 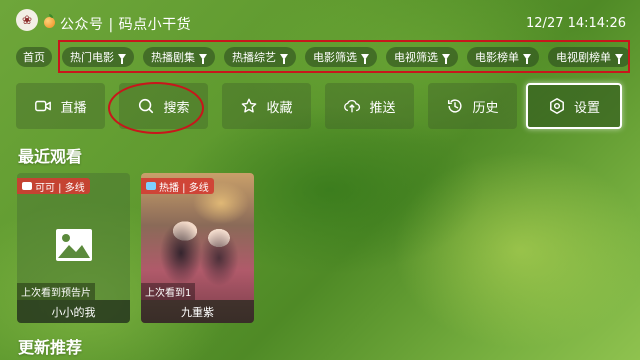 What do you see at coordinates (73, 108) in the screenshot?
I see `action-label: 直播` at bounding box center [73, 108].